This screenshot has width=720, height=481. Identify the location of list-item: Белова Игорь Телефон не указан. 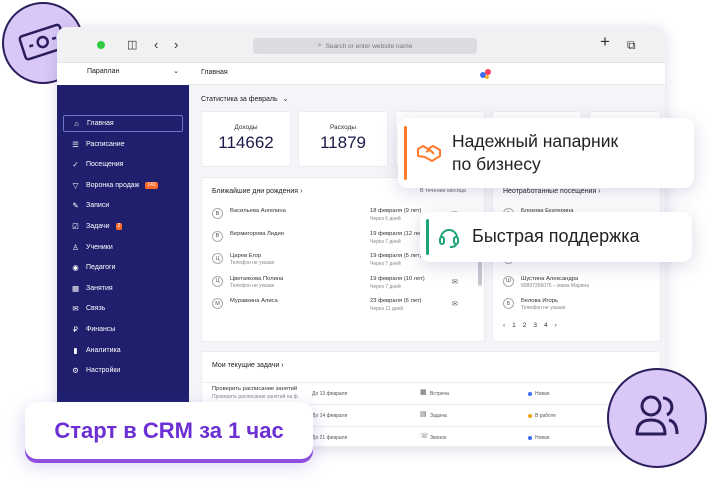
(586, 307).